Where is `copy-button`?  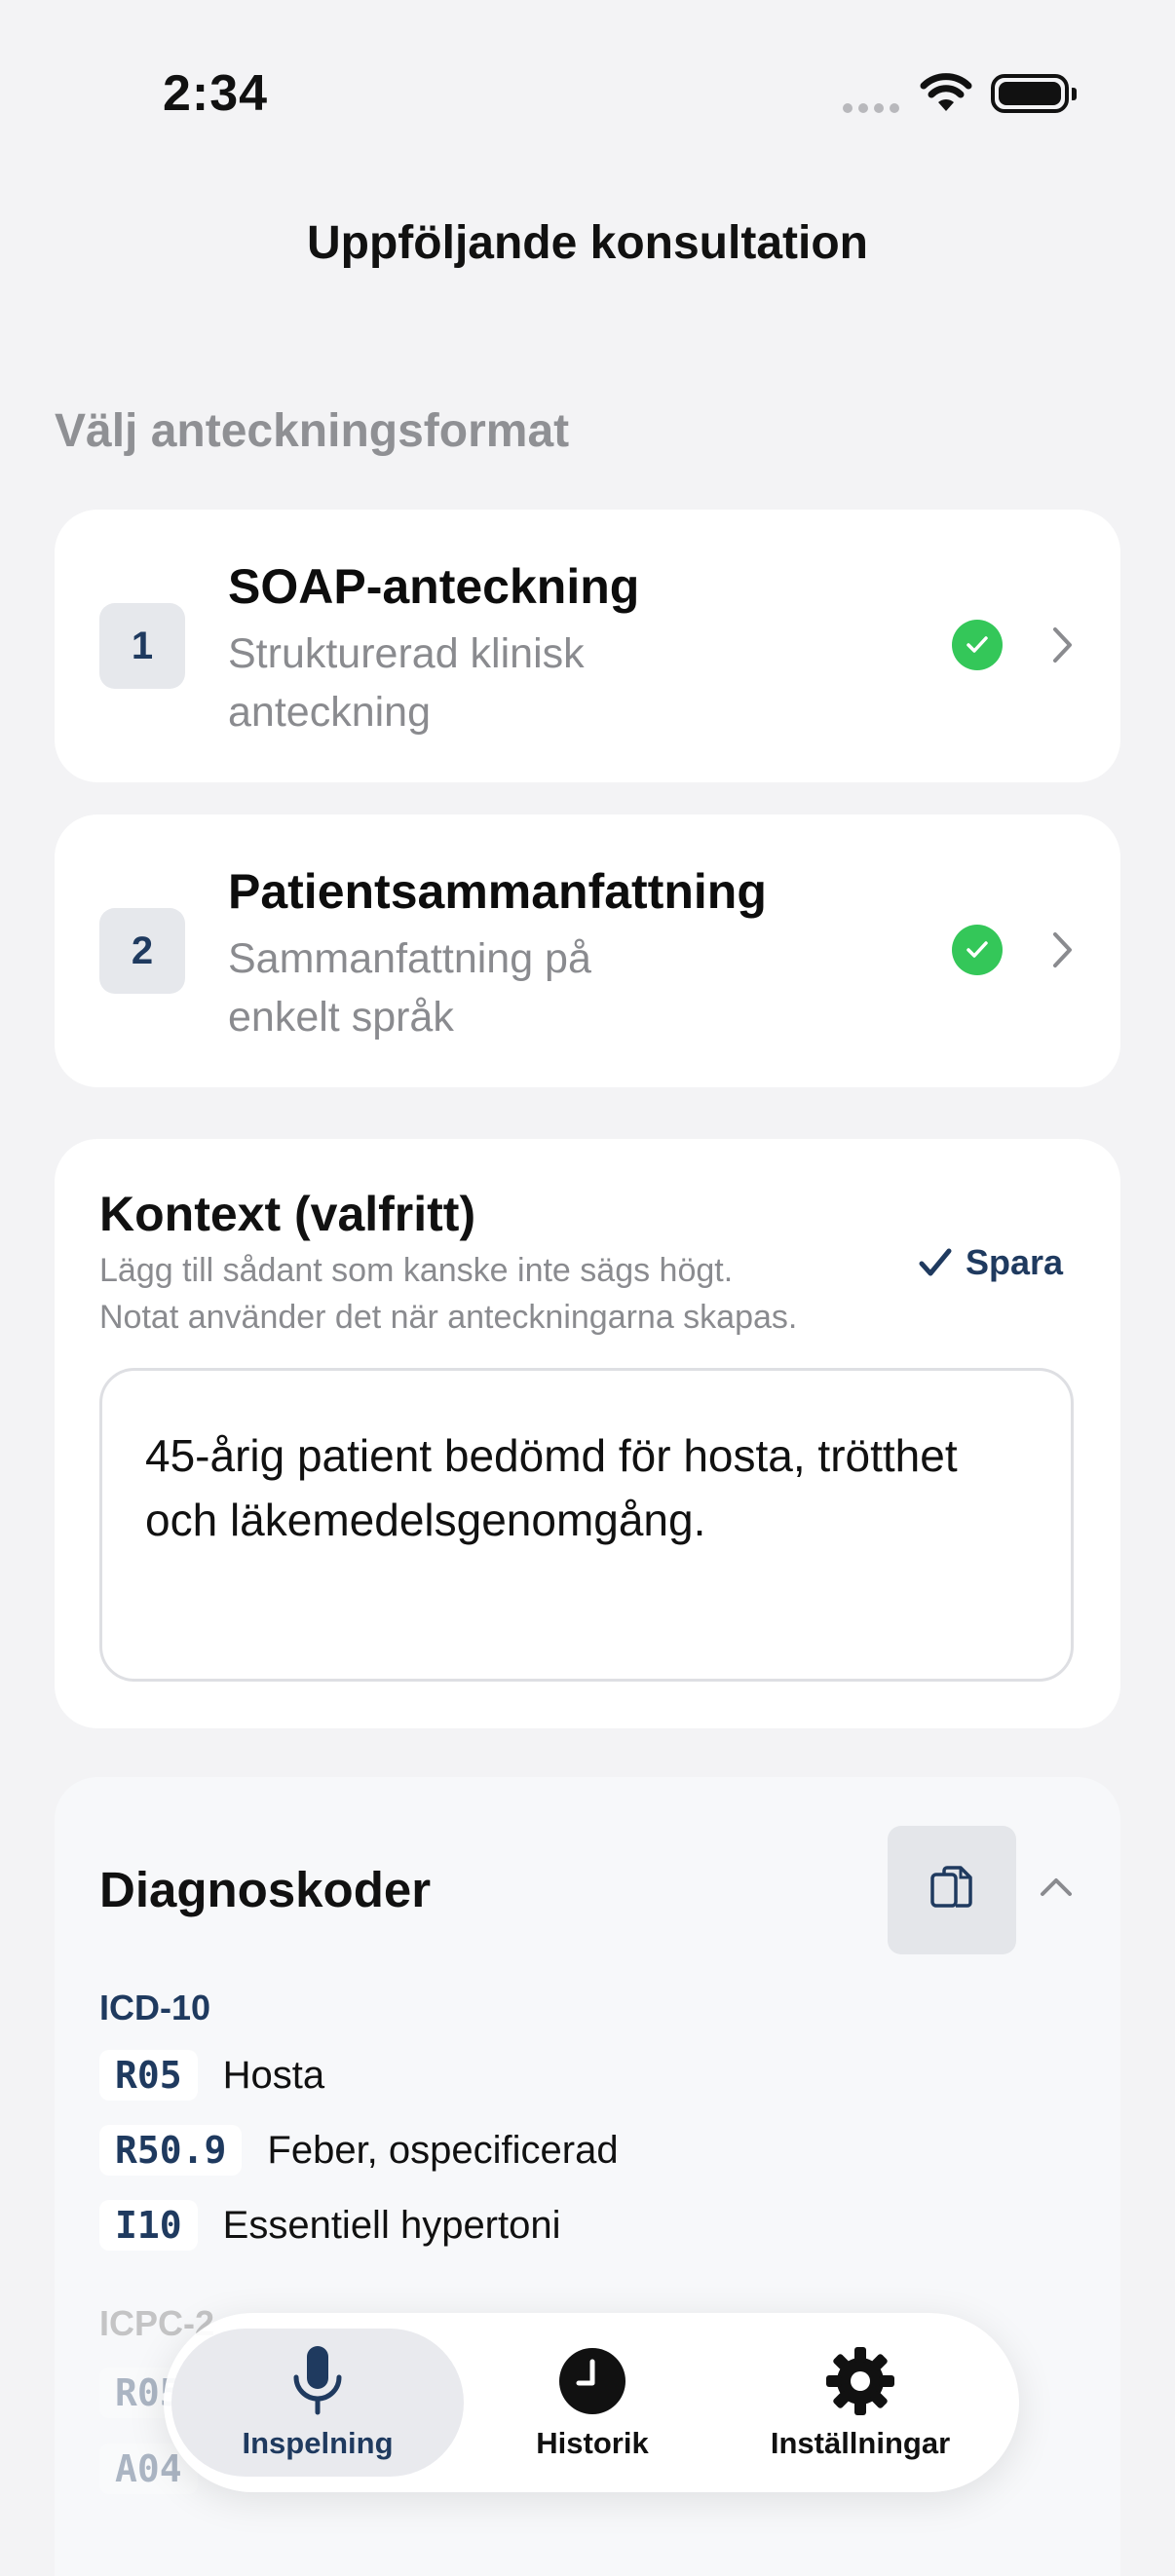 copy-button is located at coordinates (952, 1890).